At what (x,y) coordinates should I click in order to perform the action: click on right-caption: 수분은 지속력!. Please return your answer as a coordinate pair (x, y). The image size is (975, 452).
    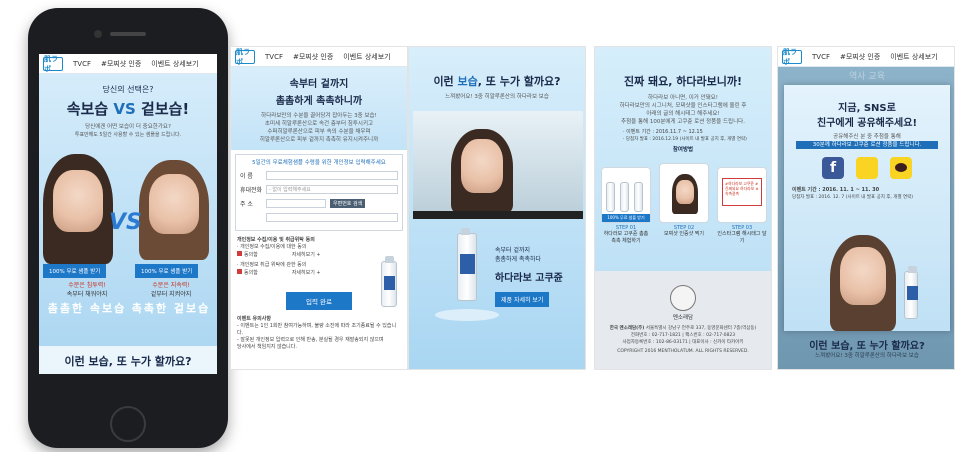
    Looking at the image, I should click on (171, 285).